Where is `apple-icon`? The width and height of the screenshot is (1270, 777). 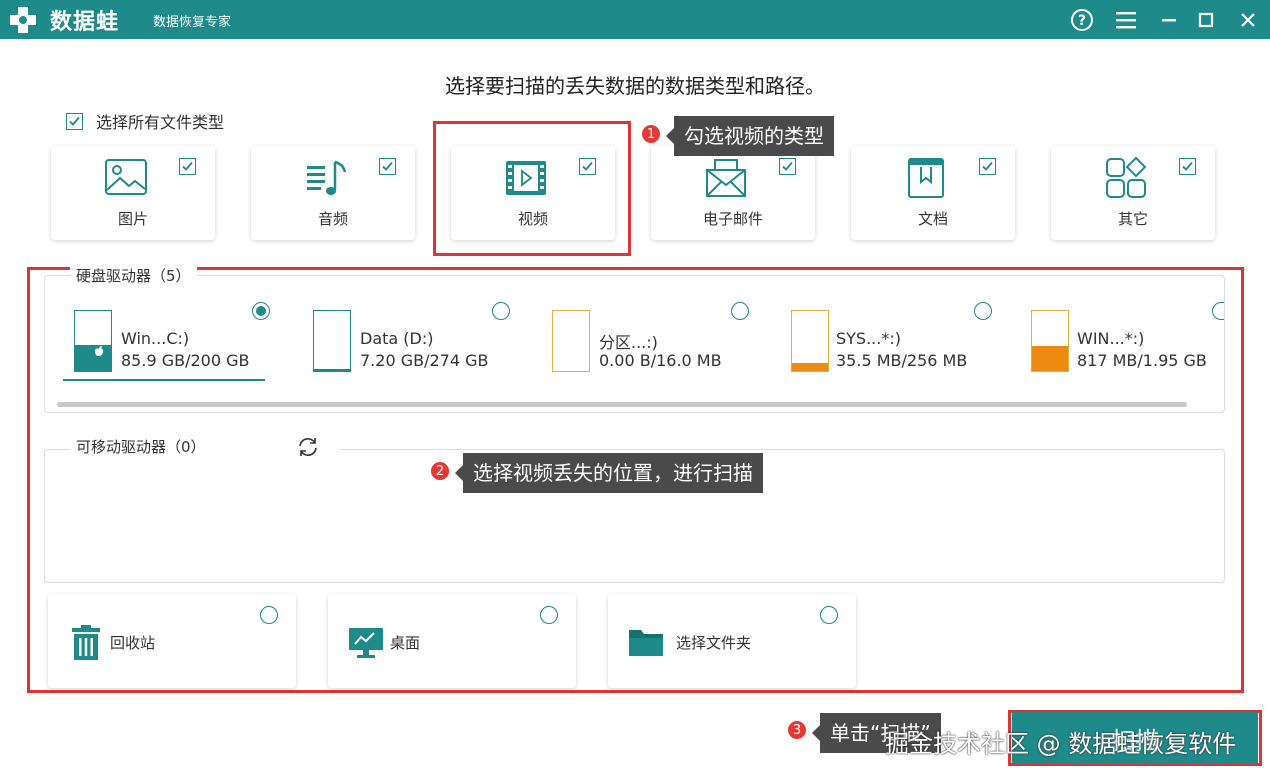
apple-icon is located at coordinates (99, 351).